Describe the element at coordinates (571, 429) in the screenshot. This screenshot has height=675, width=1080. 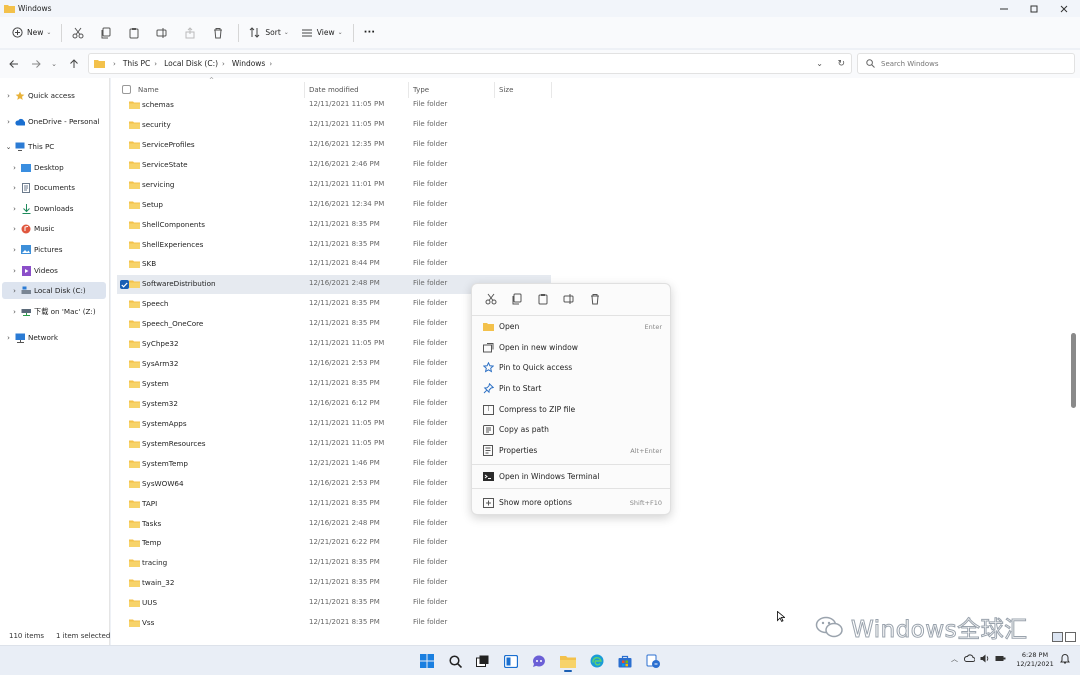
I see `menu-item-copy-as-path: Copy as path` at that location.